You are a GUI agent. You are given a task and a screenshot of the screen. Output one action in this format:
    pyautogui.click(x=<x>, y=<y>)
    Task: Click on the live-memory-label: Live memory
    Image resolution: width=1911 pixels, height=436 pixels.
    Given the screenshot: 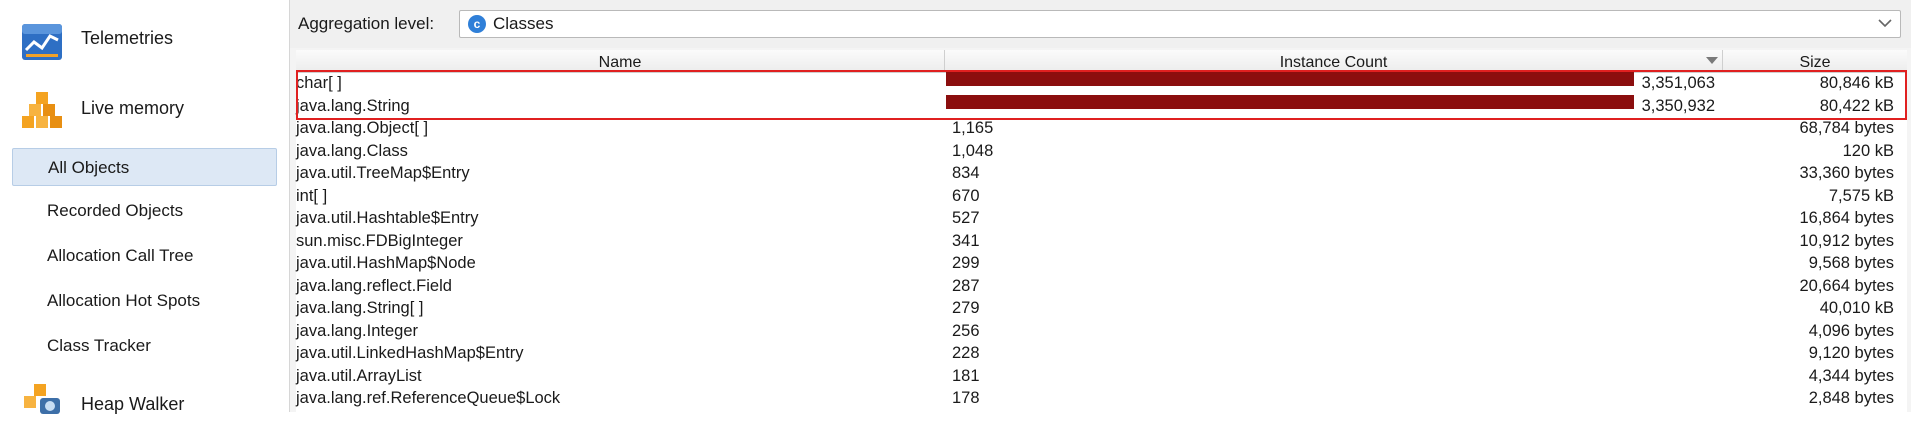 What is the action you would take?
    pyautogui.click(x=133, y=108)
    